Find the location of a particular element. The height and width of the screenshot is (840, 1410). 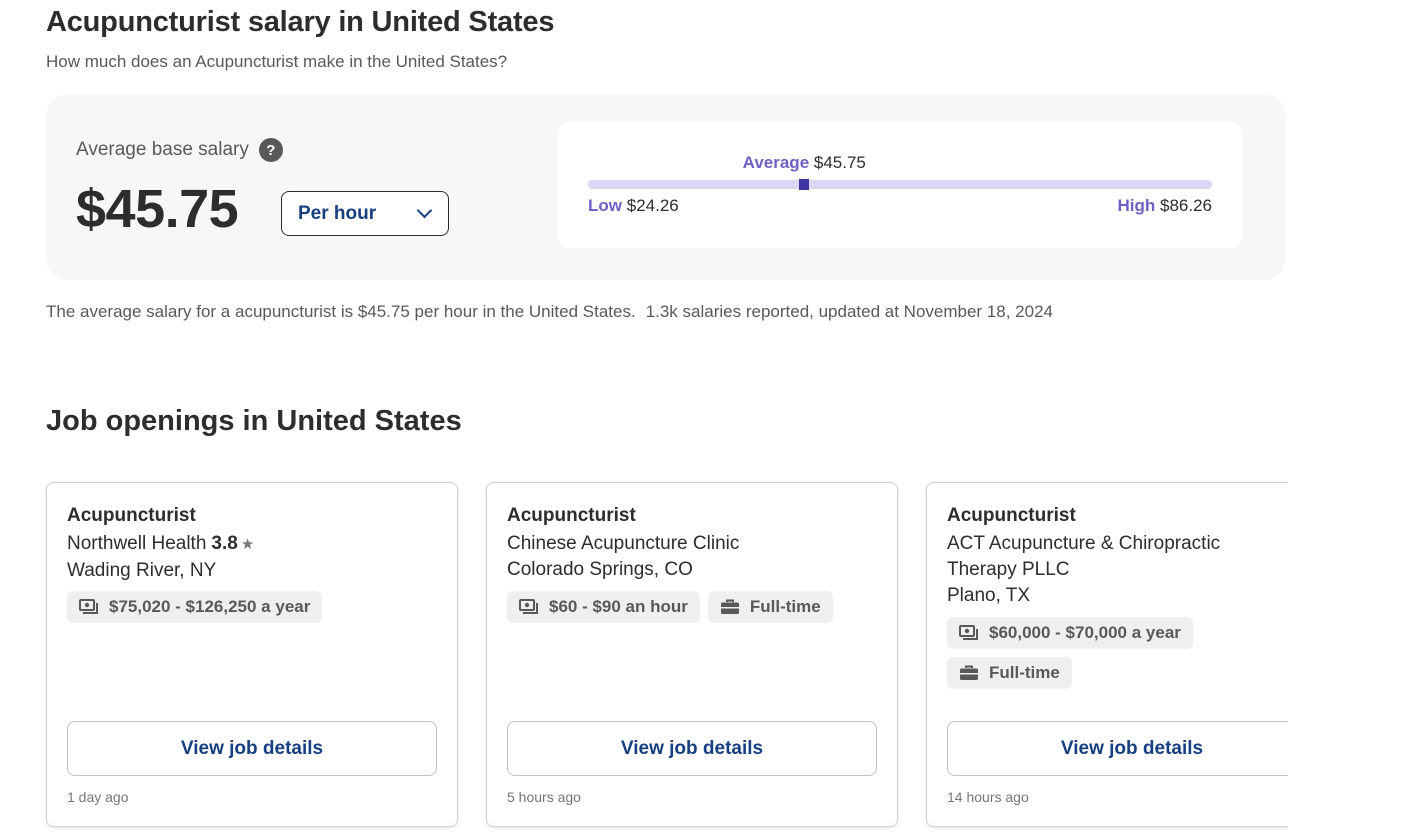

company-rating: 3.8 is located at coordinates (224, 543).